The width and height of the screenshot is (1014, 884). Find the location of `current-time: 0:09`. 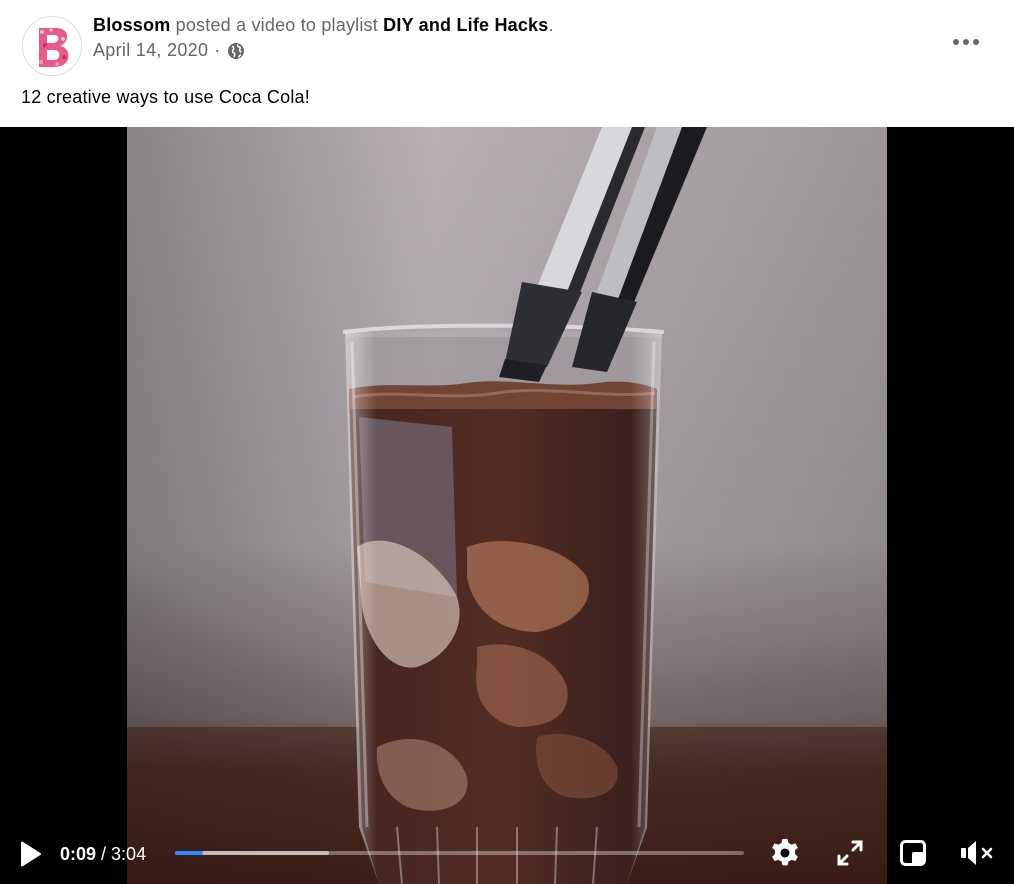

current-time: 0:09 is located at coordinates (78, 854).